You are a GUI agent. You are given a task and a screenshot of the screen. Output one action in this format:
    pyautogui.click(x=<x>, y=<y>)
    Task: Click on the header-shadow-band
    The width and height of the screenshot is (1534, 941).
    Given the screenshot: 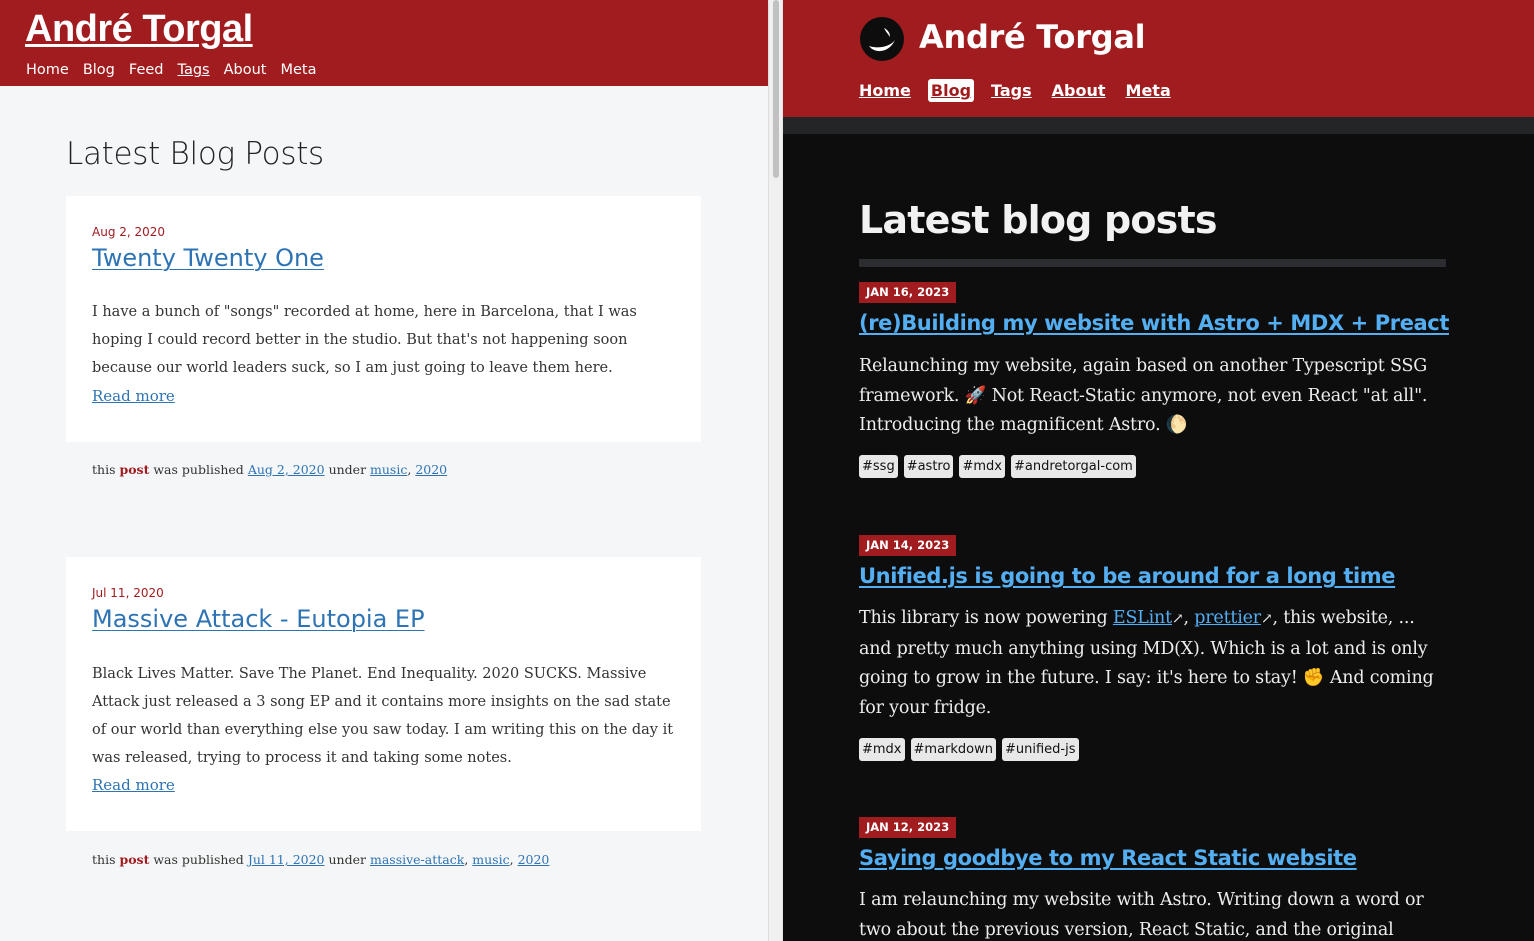 What is the action you would take?
    pyautogui.click(x=1158, y=125)
    